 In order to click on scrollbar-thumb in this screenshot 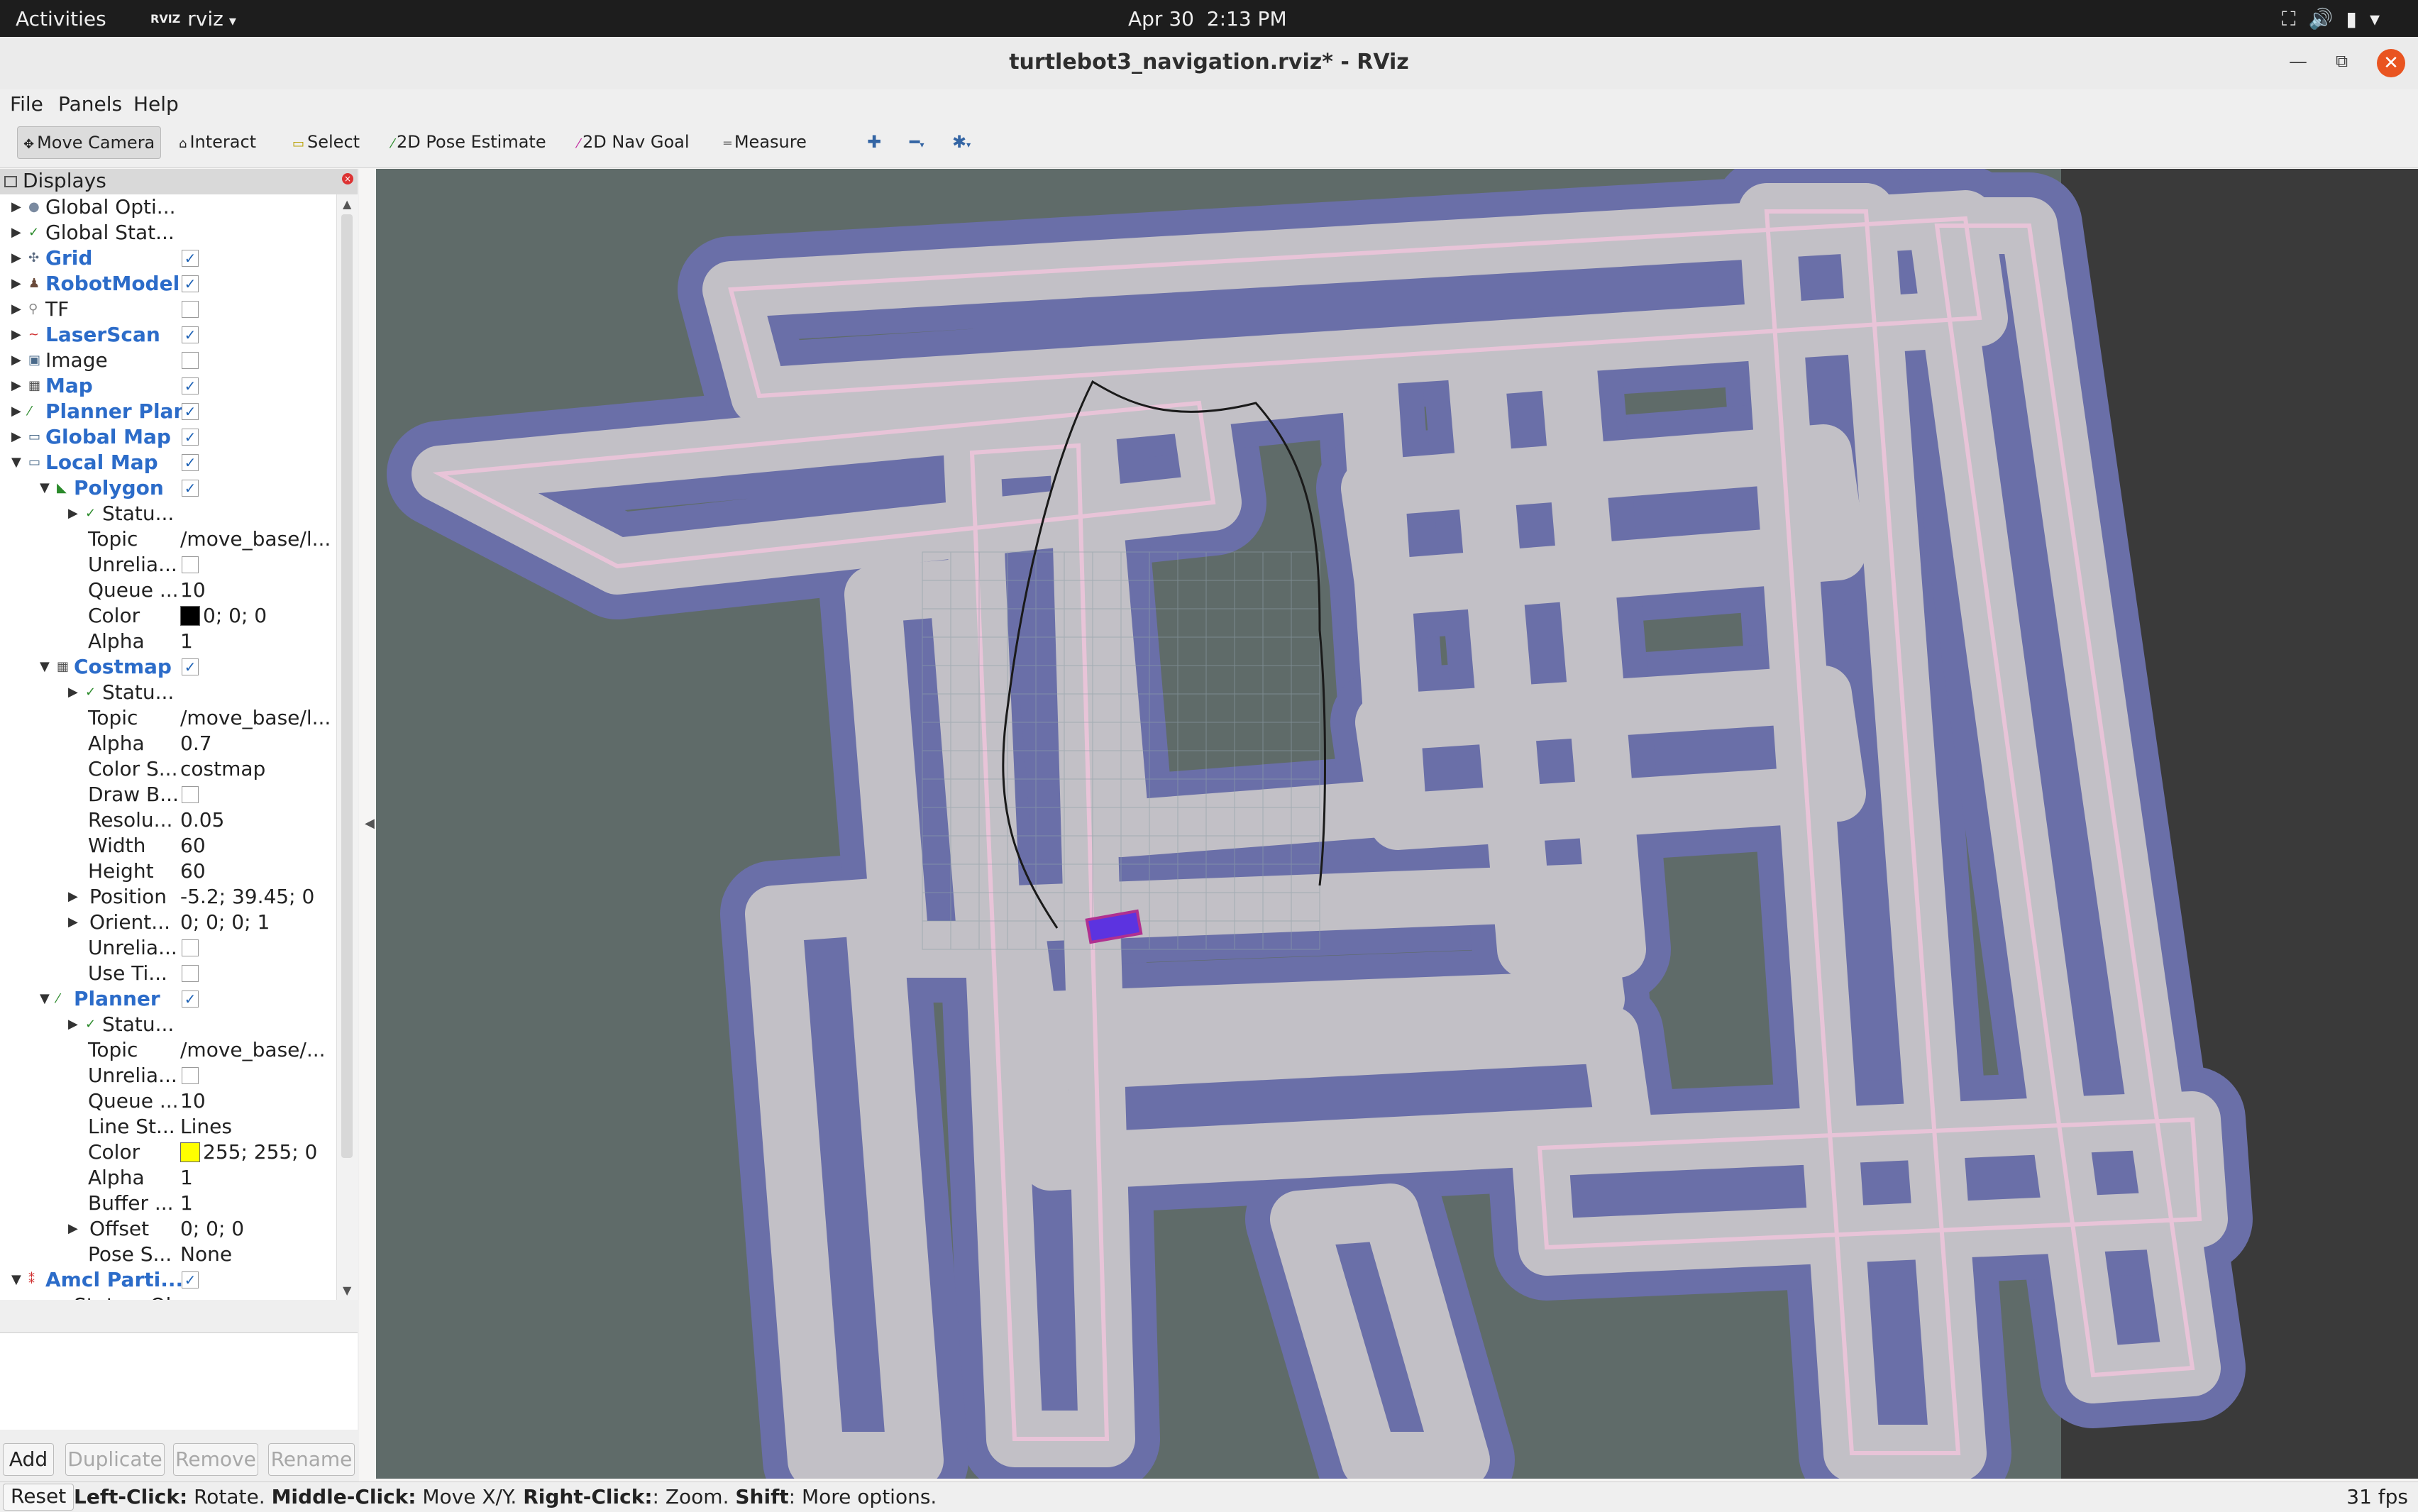, I will do `click(347, 686)`.